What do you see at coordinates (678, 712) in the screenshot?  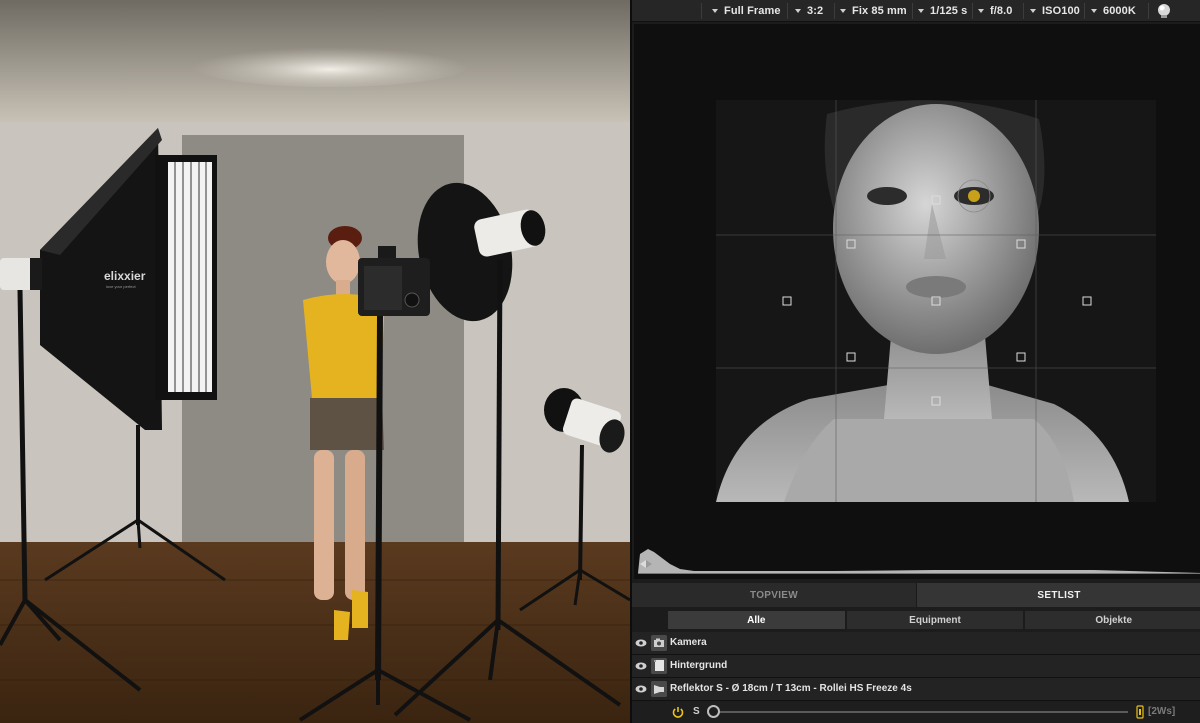 I see `power-icon` at bounding box center [678, 712].